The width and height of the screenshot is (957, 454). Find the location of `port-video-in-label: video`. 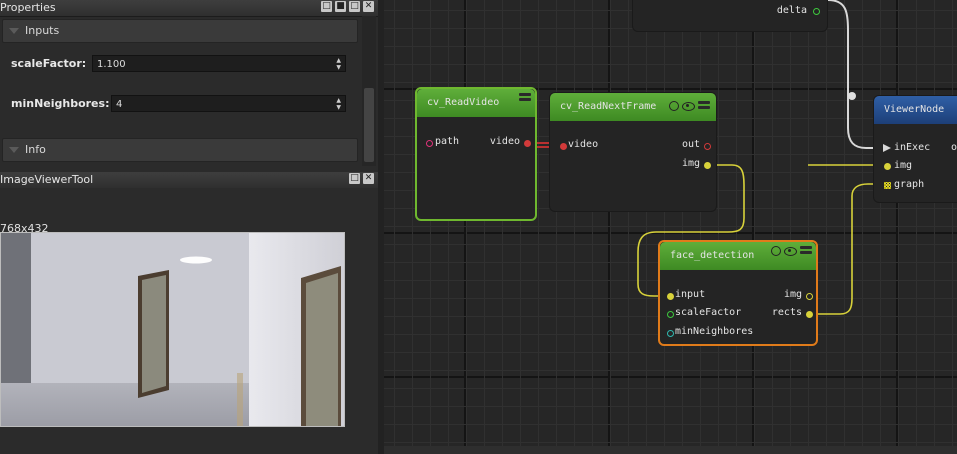

port-video-in-label: video is located at coordinates (583, 144).